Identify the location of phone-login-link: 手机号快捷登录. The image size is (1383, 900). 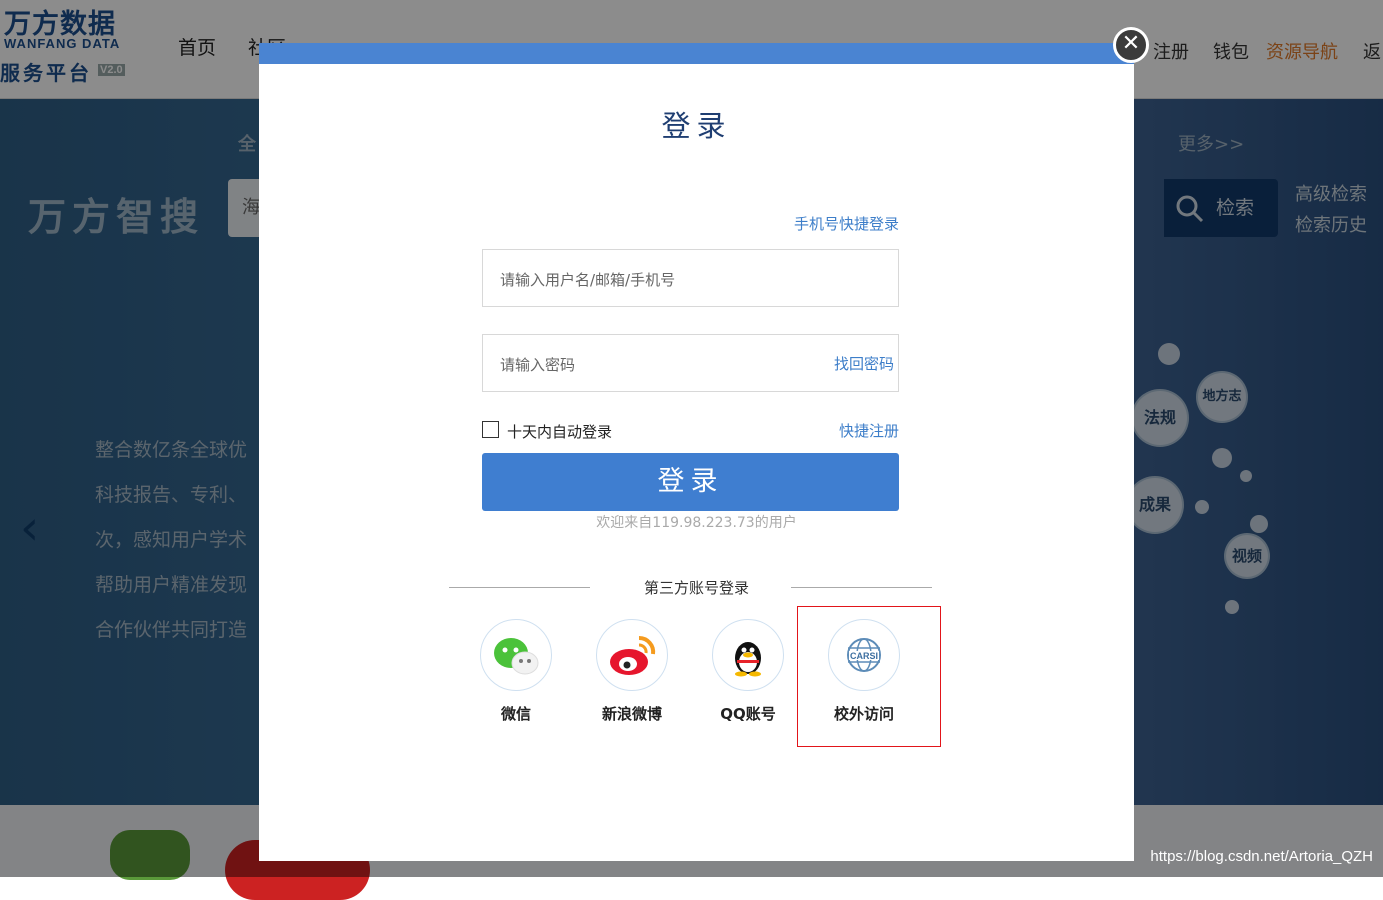
(846, 223).